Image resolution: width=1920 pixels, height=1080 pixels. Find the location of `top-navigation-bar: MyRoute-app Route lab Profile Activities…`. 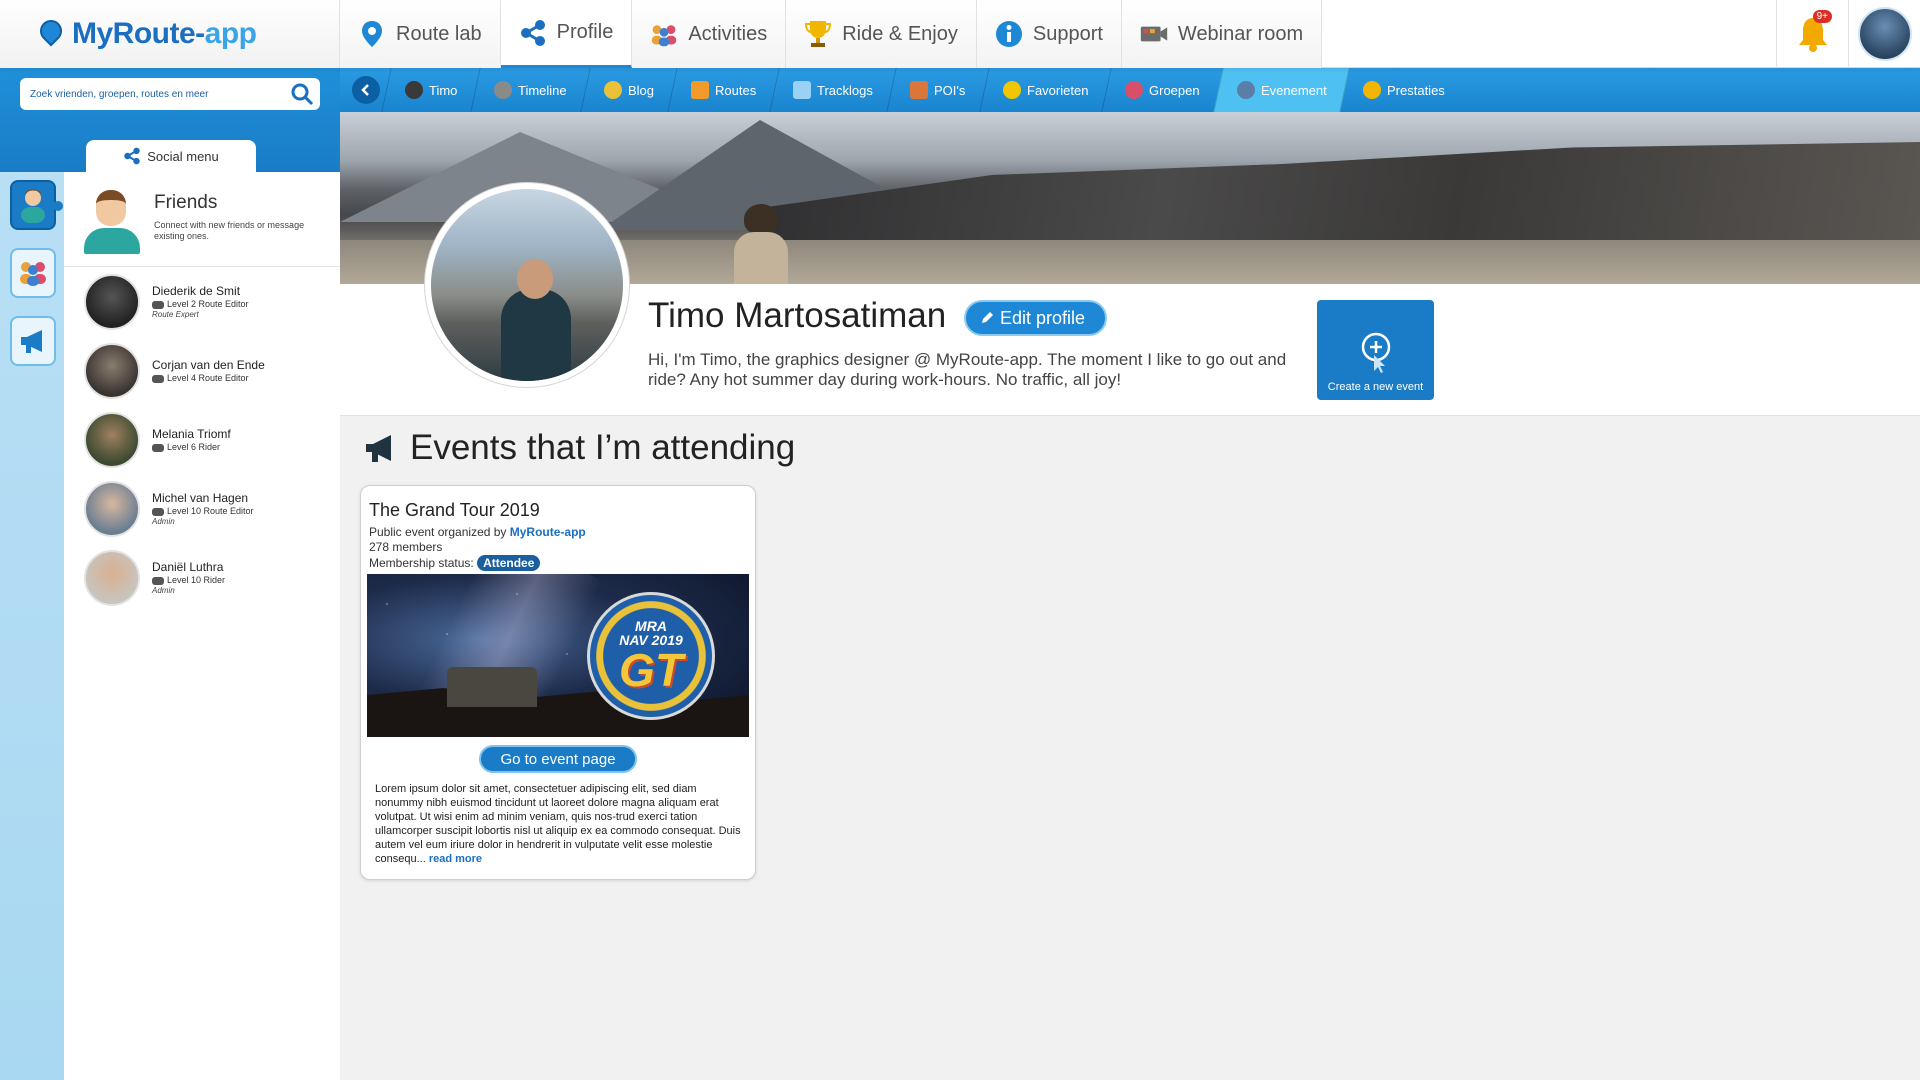

top-navigation-bar: MyRoute-app Route lab Profile Activities… is located at coordinates (960, 34).